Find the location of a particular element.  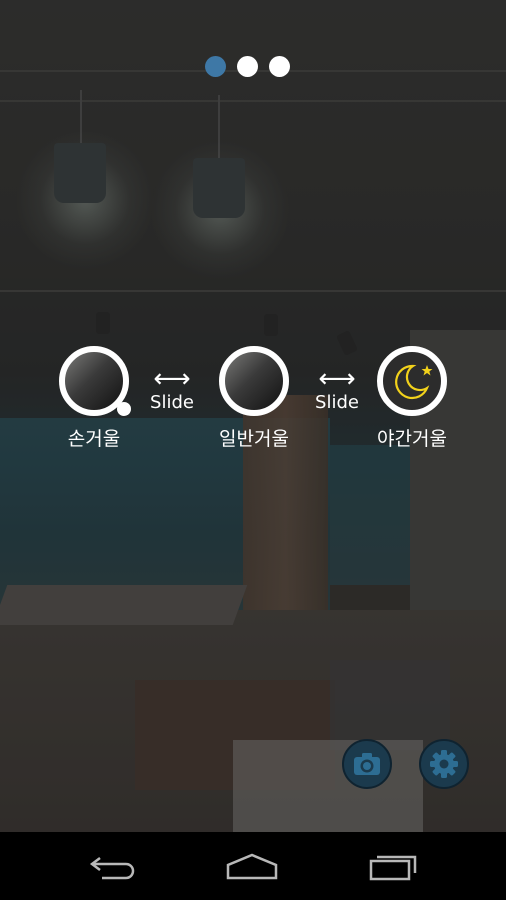

camera-icon is located at coordinates (367, 764).